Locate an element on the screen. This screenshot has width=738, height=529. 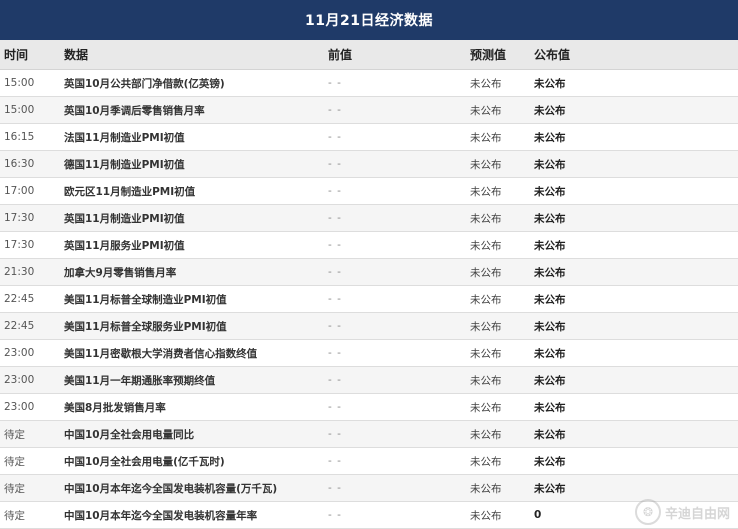
table-row: 16:30 德国11月制造业PMI初值 - - 未公布 未公布 is located at coordinates (369, 164).